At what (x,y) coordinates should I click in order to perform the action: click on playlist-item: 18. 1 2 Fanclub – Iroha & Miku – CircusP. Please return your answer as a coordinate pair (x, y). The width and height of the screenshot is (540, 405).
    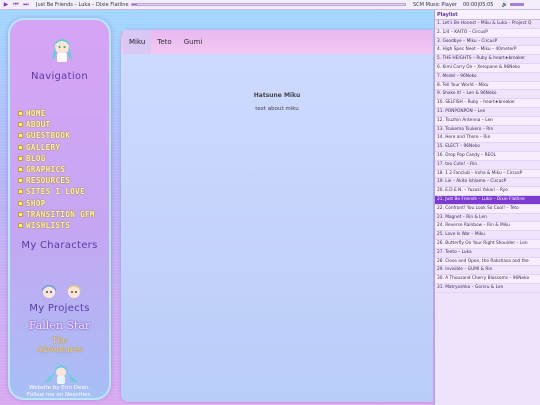
    Looking at the image, I should click on (487, 174).